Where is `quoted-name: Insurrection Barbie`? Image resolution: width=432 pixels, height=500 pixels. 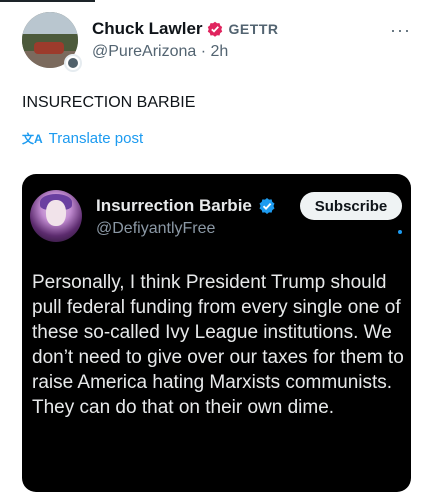
quoted-name: Insurrection Barbie is located at coordinates (174, 205).